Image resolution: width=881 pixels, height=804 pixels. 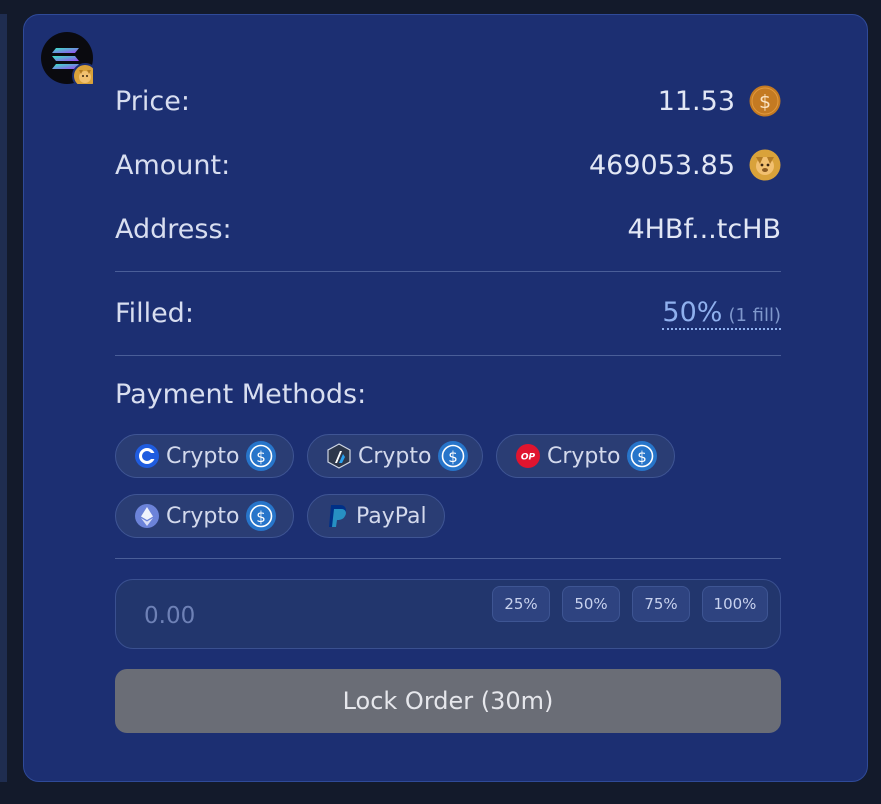 What do you see at coordinates (67, 58) in the screenshot?
I see `solana-icon` at bounding box center [67, 58].